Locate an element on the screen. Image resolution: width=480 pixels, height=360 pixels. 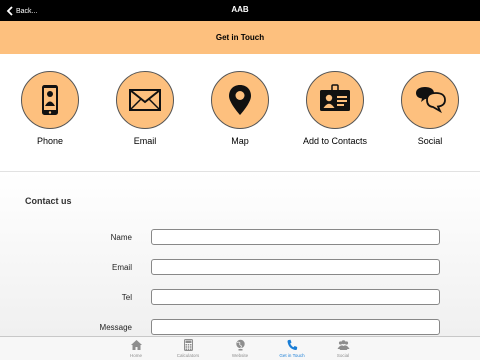
phone-handset-icon is located at coordinates (292, 345).